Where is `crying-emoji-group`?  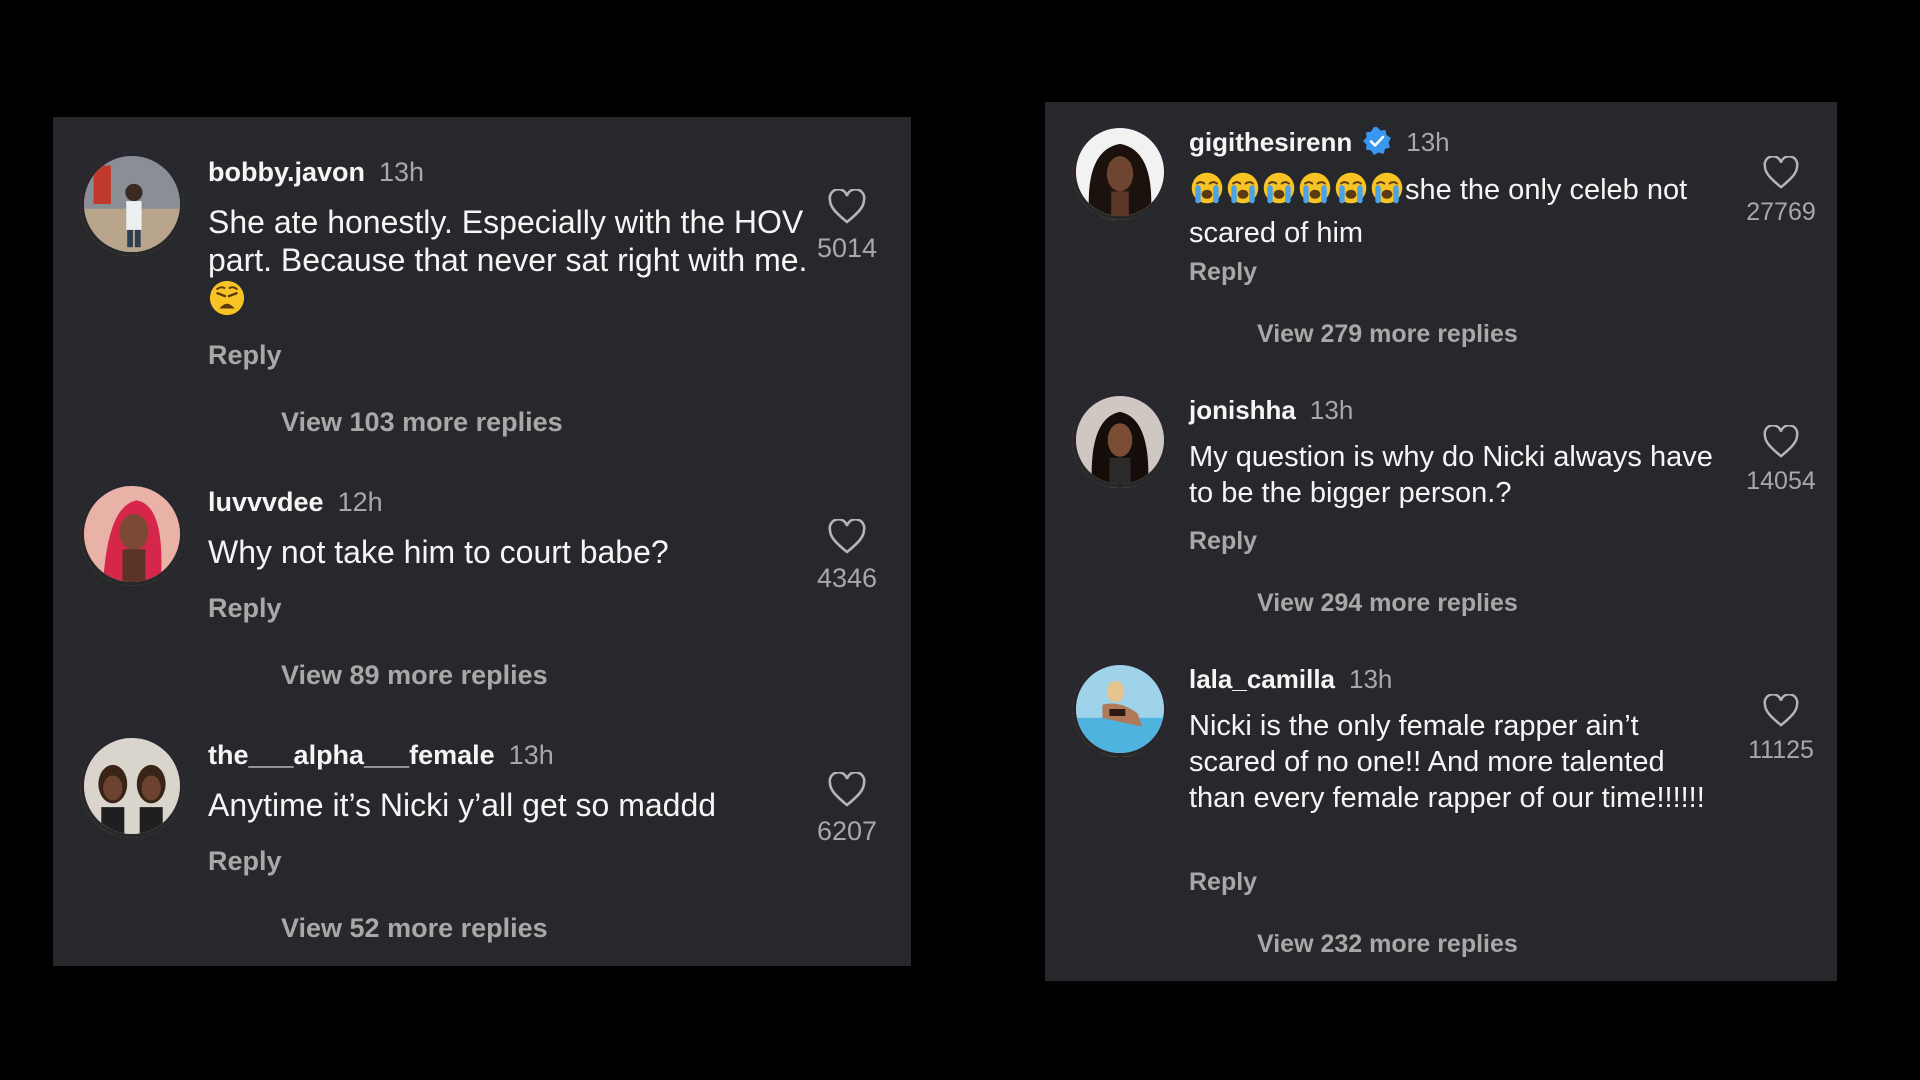
crying-emoji-group is located at coordinates (1297, 189).